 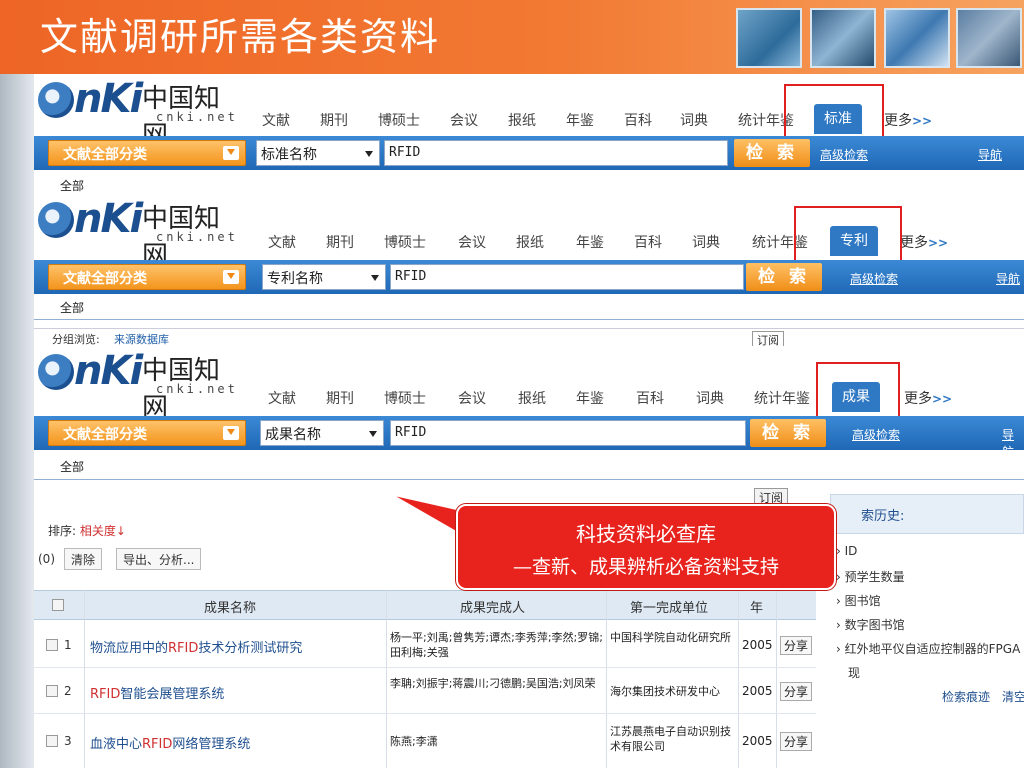 What do you see at coordinates (645, 567) in the screenshot?
I see `callout-subtitle: —查新、成果辨析必备资料支持` at bounding box center [645, 567].